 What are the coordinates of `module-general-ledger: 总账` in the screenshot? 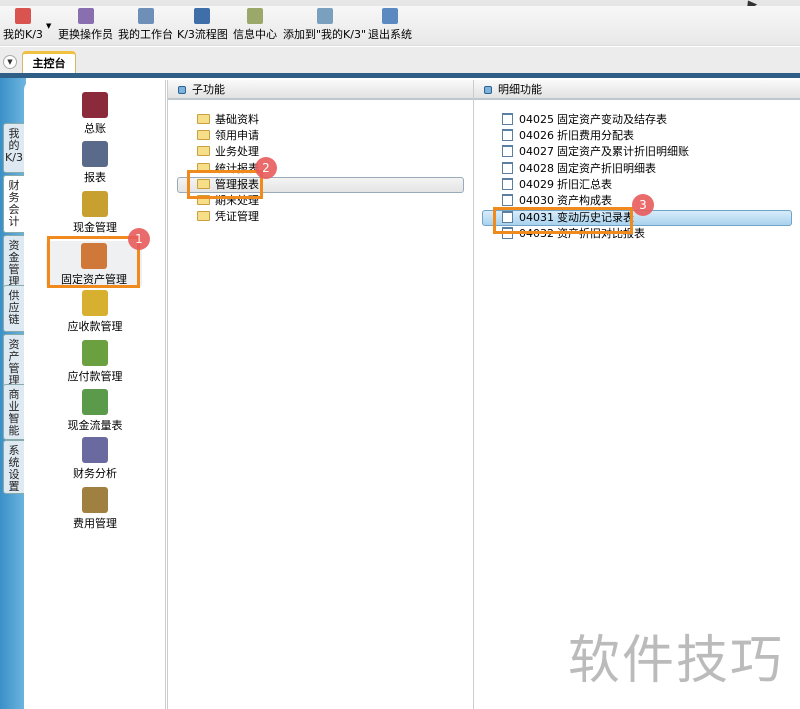 It's located at (95, 114).